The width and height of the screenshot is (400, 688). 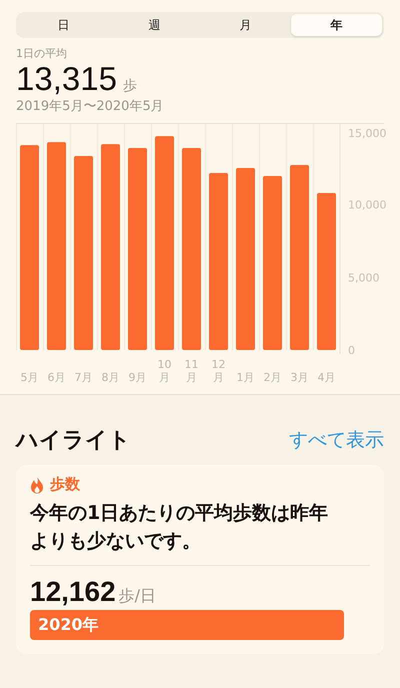 I want to click on unit-label: 歩, so click(x=129, y=86).